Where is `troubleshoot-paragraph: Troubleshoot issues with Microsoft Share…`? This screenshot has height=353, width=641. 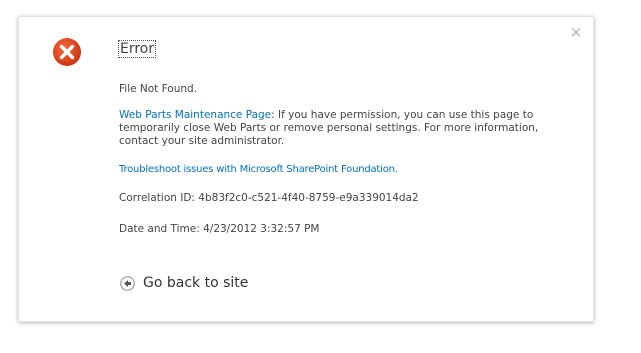
troubleshoot-paragraph: Troubleshoot issues with Microsoft Share… is located at coordinates (341, 169).